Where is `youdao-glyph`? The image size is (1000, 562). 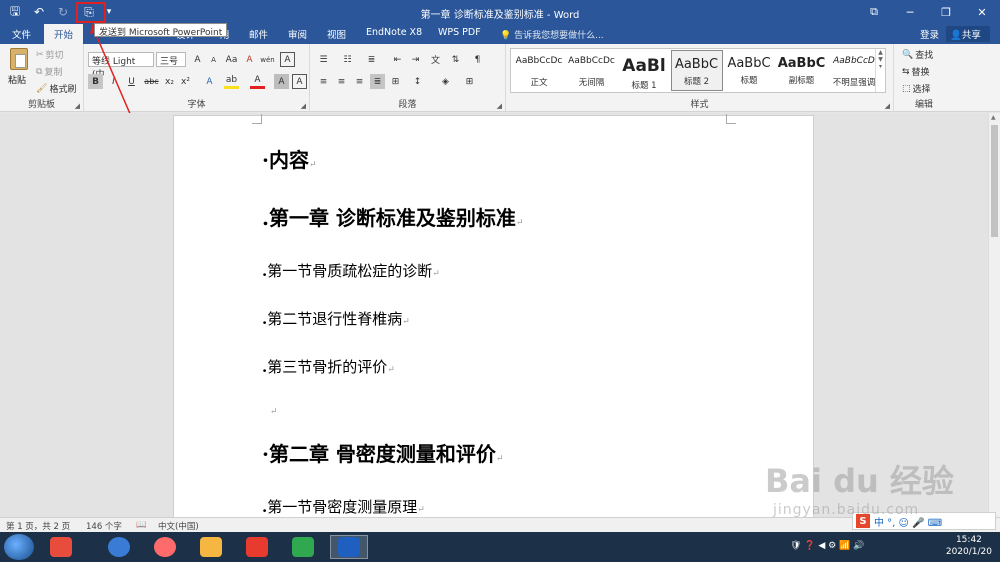 youdao-glyph is located at coordinates (257, 547).